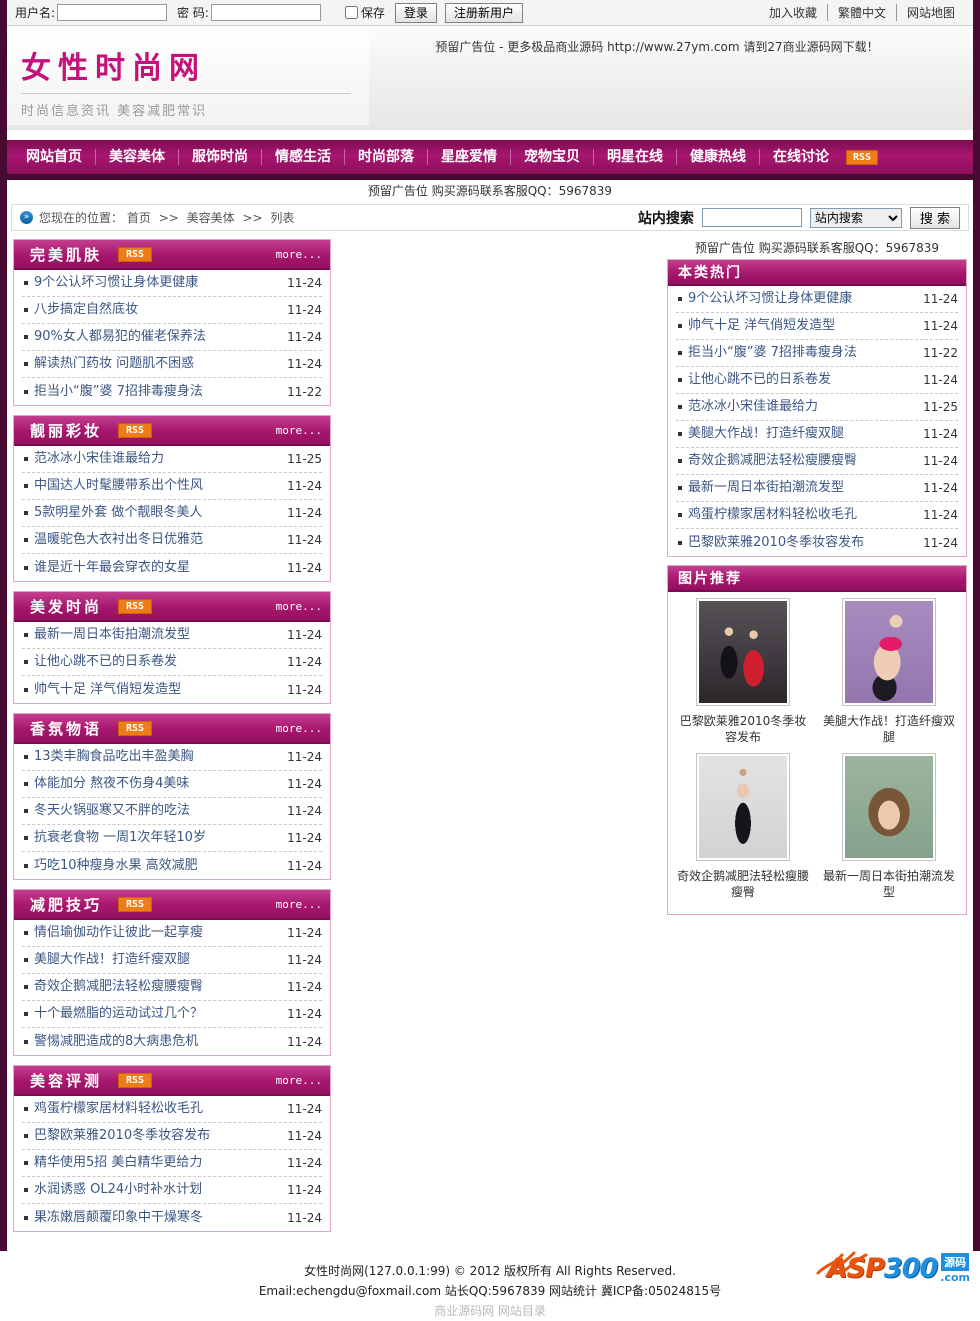 Image resolution: width=980 pixels, height=1321 pixels. Describe the element at coordinates (793, 12) in the screenshot. I see `topbar-link: 加入收藏` at that location.